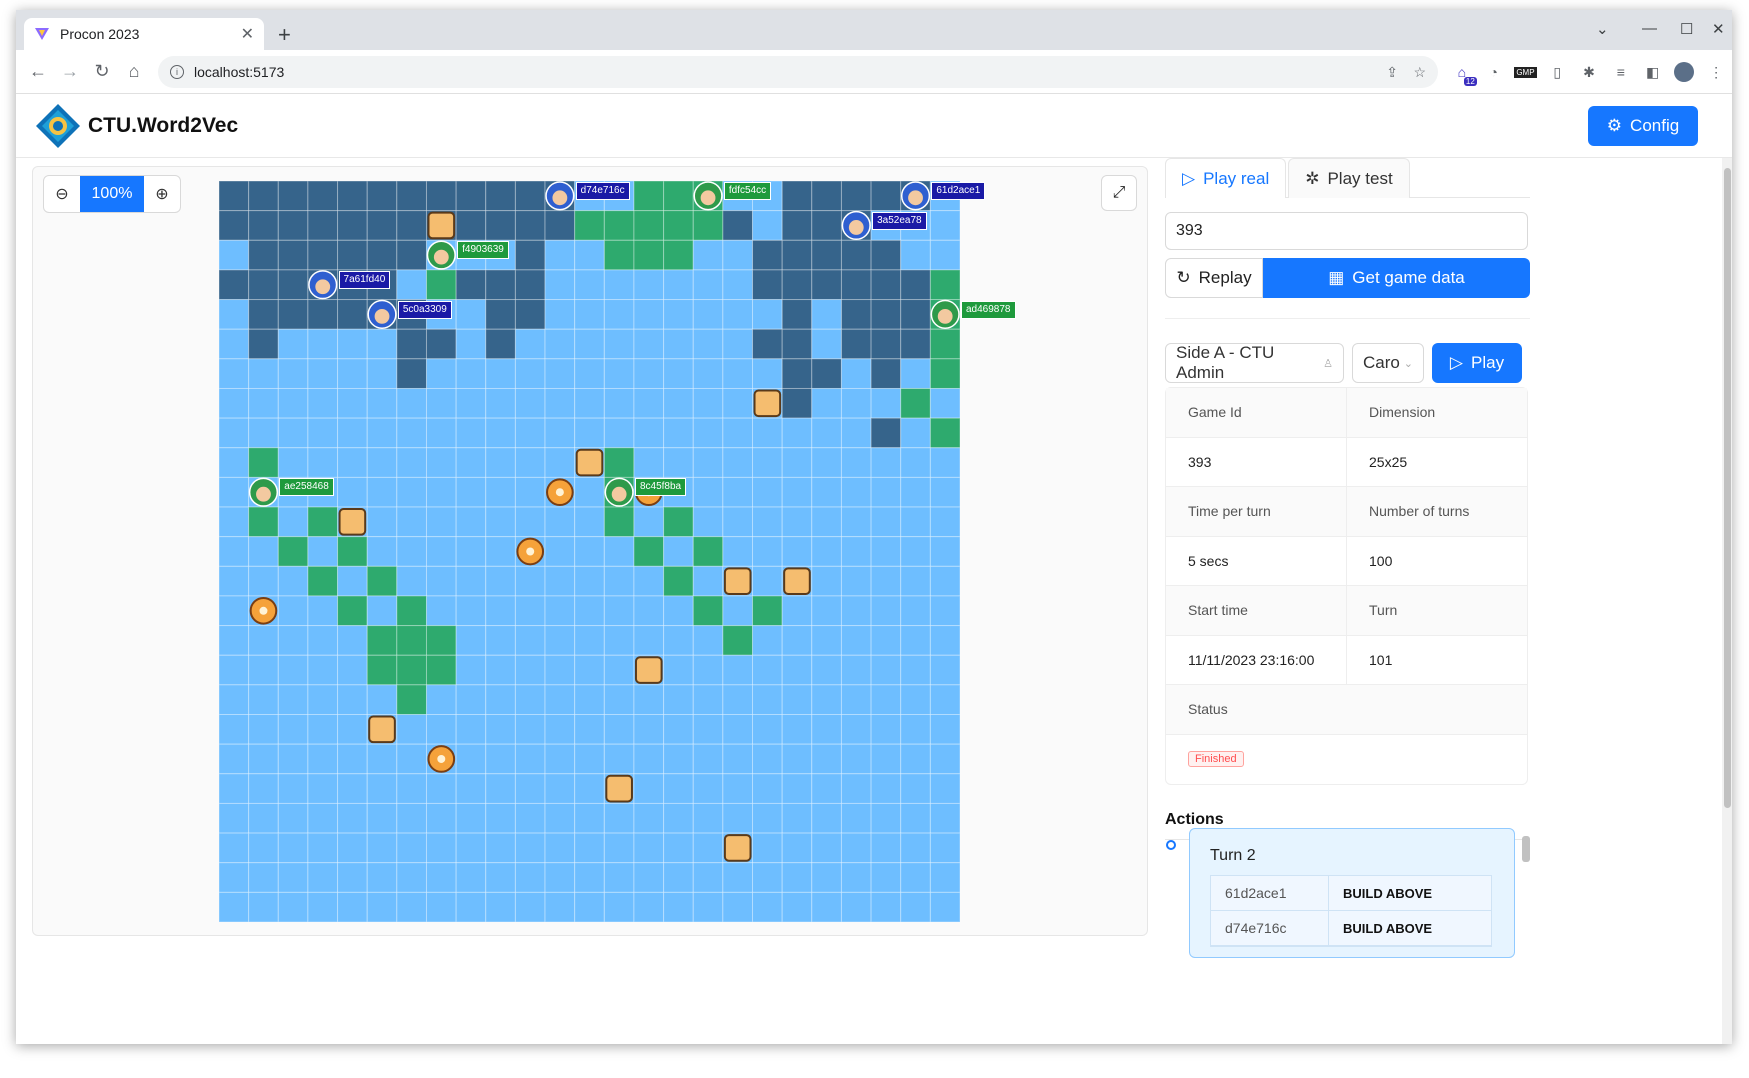 This screenshot has height=1078, width=1749. I want to click on home-icon: ⌂, so click(134, 72).